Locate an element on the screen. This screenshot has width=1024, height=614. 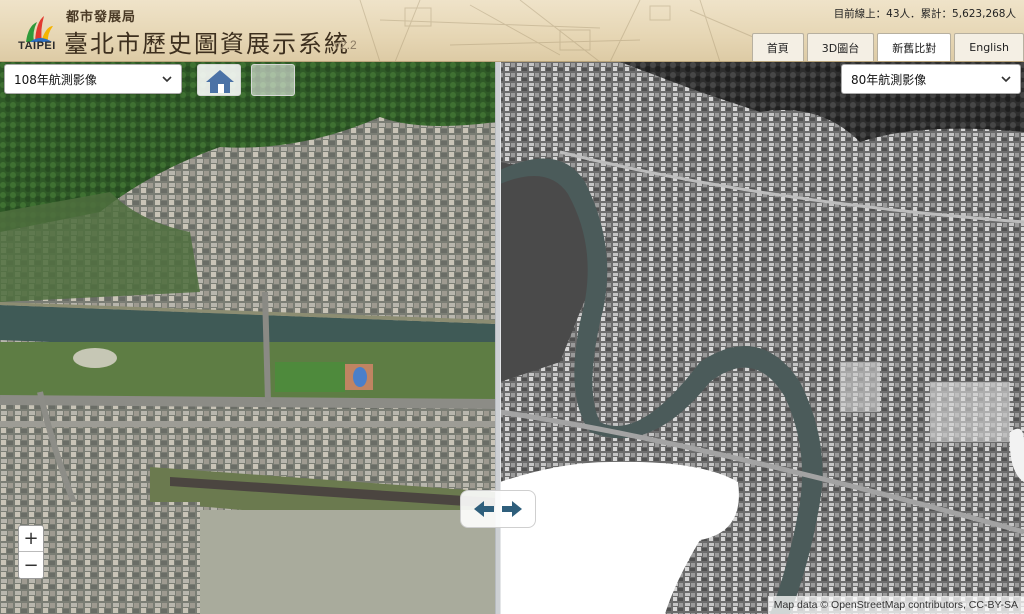
home-icon is located at coordinates (220, 81).